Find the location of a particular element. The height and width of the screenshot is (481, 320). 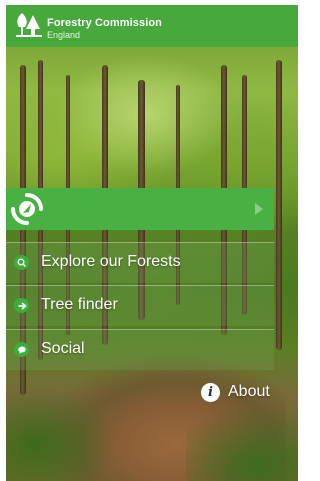

about-button: i About is located at coordinates (235, 392).